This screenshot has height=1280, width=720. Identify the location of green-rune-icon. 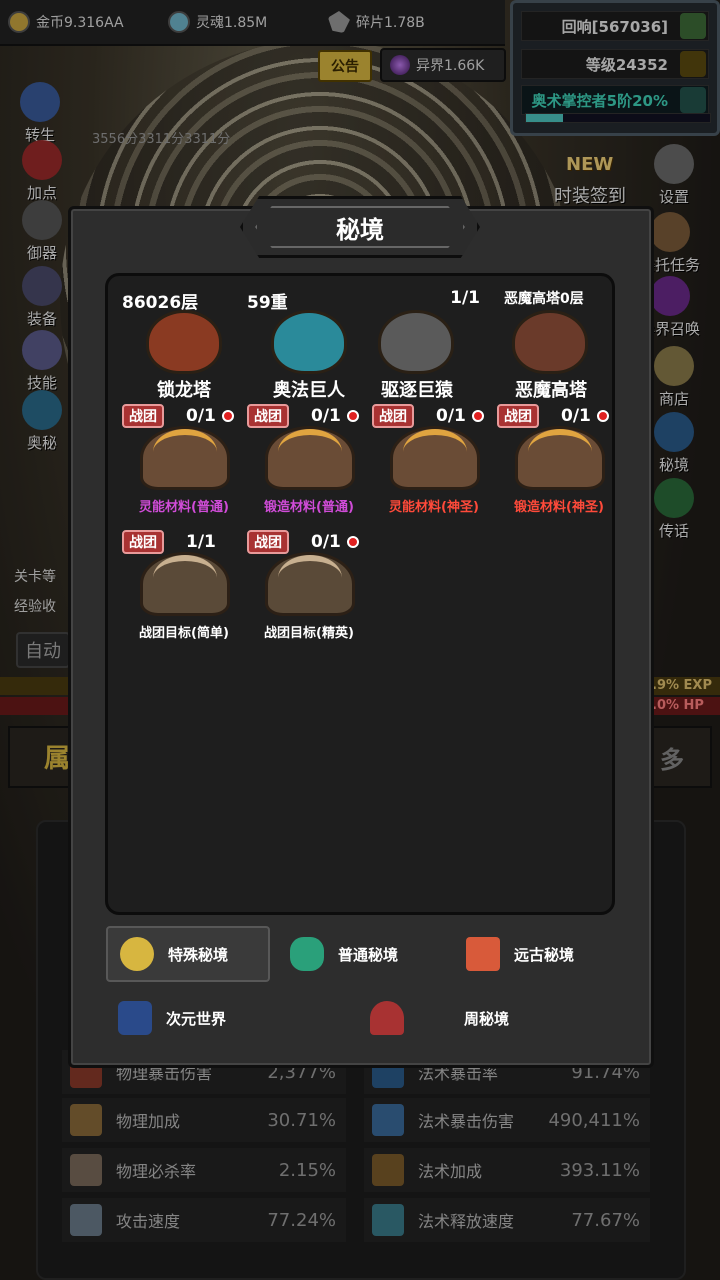
(307, 954).